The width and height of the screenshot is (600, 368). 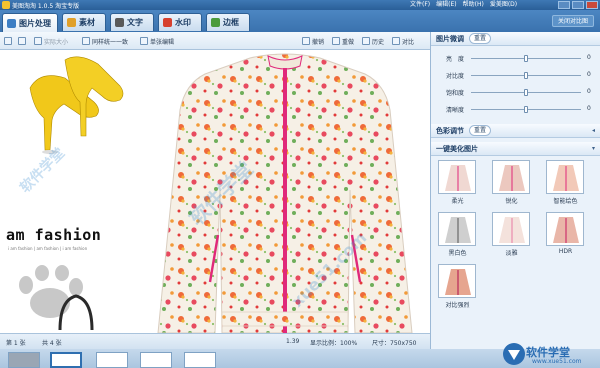 What do you see at coordinates (56, 42) in the screenshot?
I see `actual-size-label: 实际大小` at bounding box center [56, 42].